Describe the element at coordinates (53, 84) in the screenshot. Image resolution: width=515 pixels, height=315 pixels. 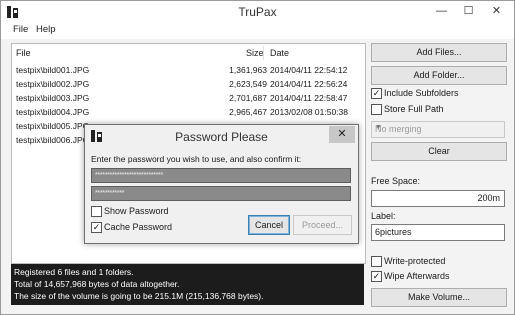
I see `file-name: testpix\bild002.JPG` at that location.